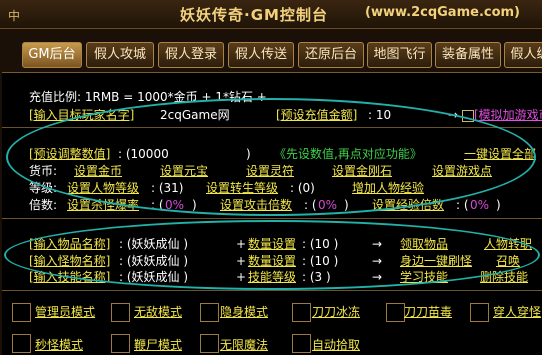 The image size is (542, 355). I want to click on stealth-checkbox, so click(209, 312).